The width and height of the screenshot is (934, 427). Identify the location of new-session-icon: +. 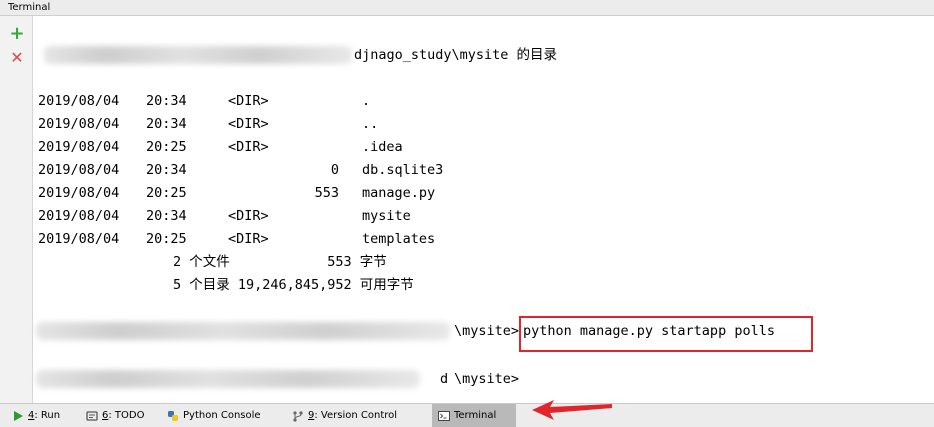
(17, 34).